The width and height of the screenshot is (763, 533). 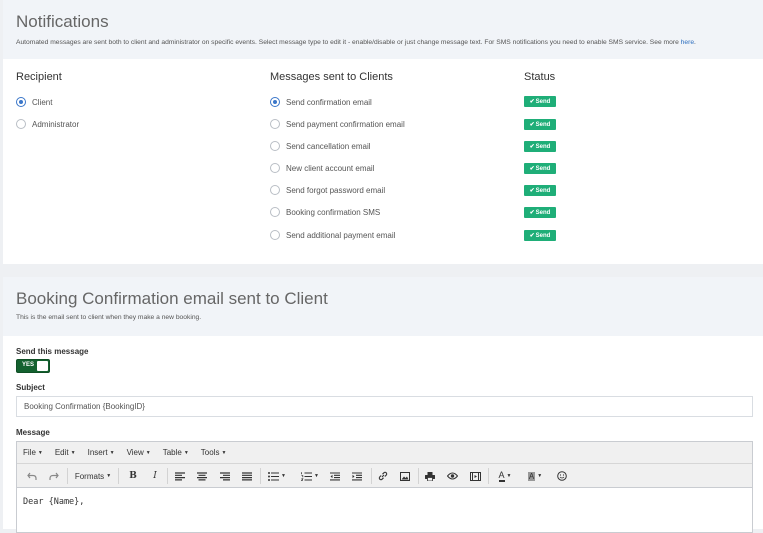 What do you see at coordinates (53, 502) in the screenshot?
I see `editor-content: Dear {Name},` at bounding box center [53, 502].